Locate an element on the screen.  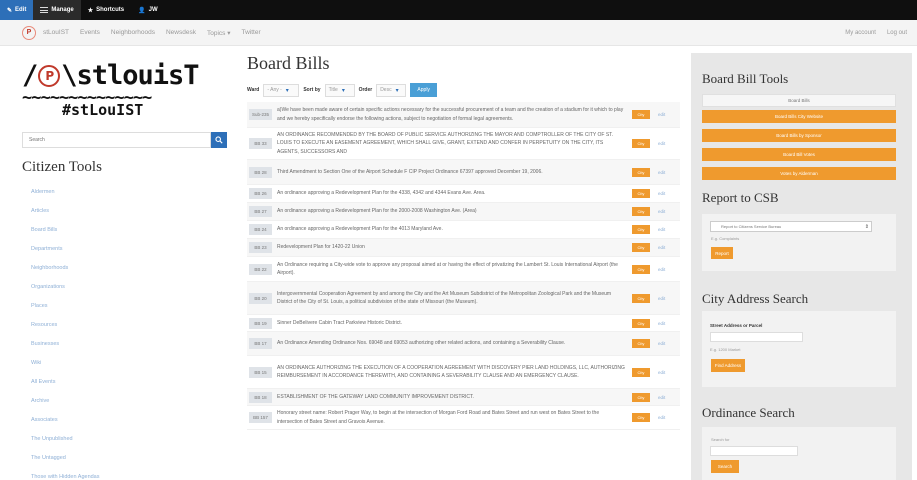
citizen-tools-item: Articles is located at coordinates (128, 210).